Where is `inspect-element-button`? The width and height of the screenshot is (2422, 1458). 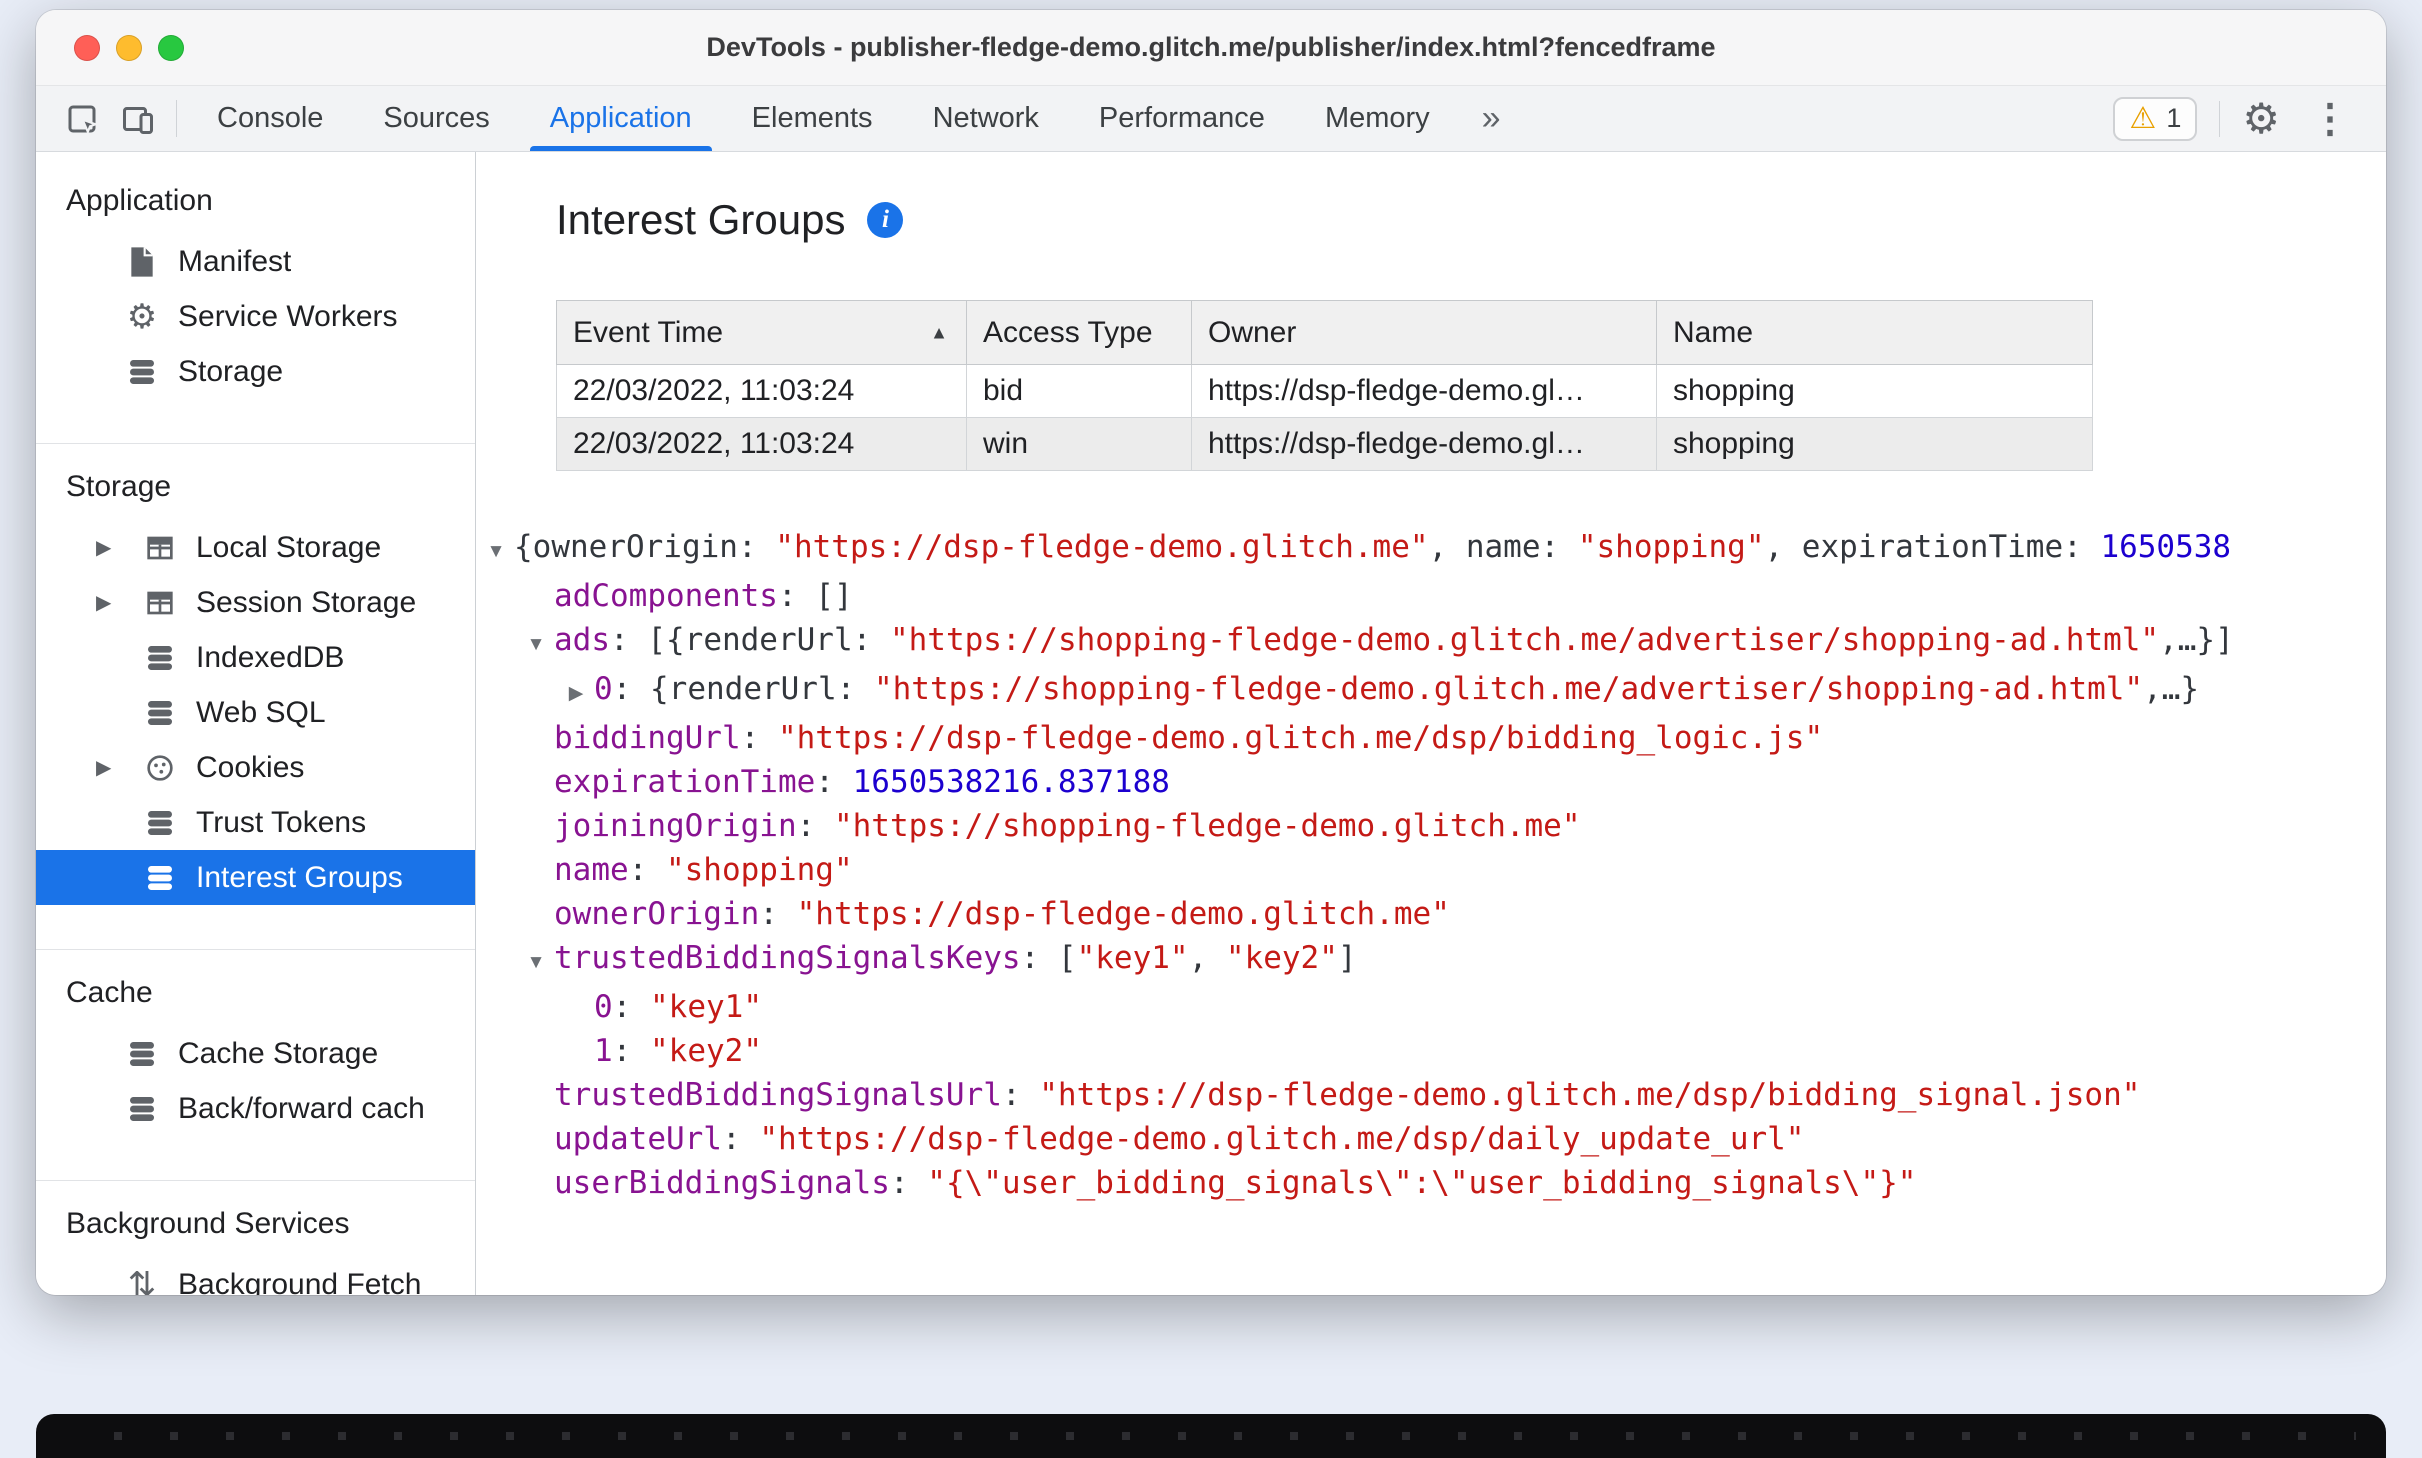
inspect-element-button is located at coordinates (82, 118).